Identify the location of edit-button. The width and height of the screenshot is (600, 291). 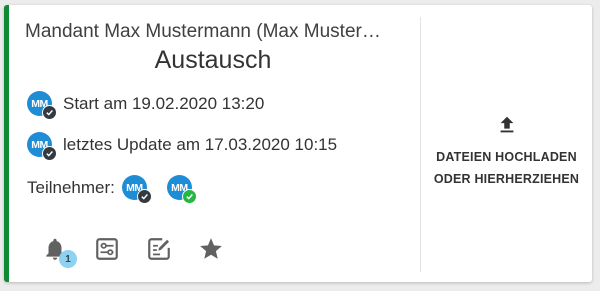
(159, 249).